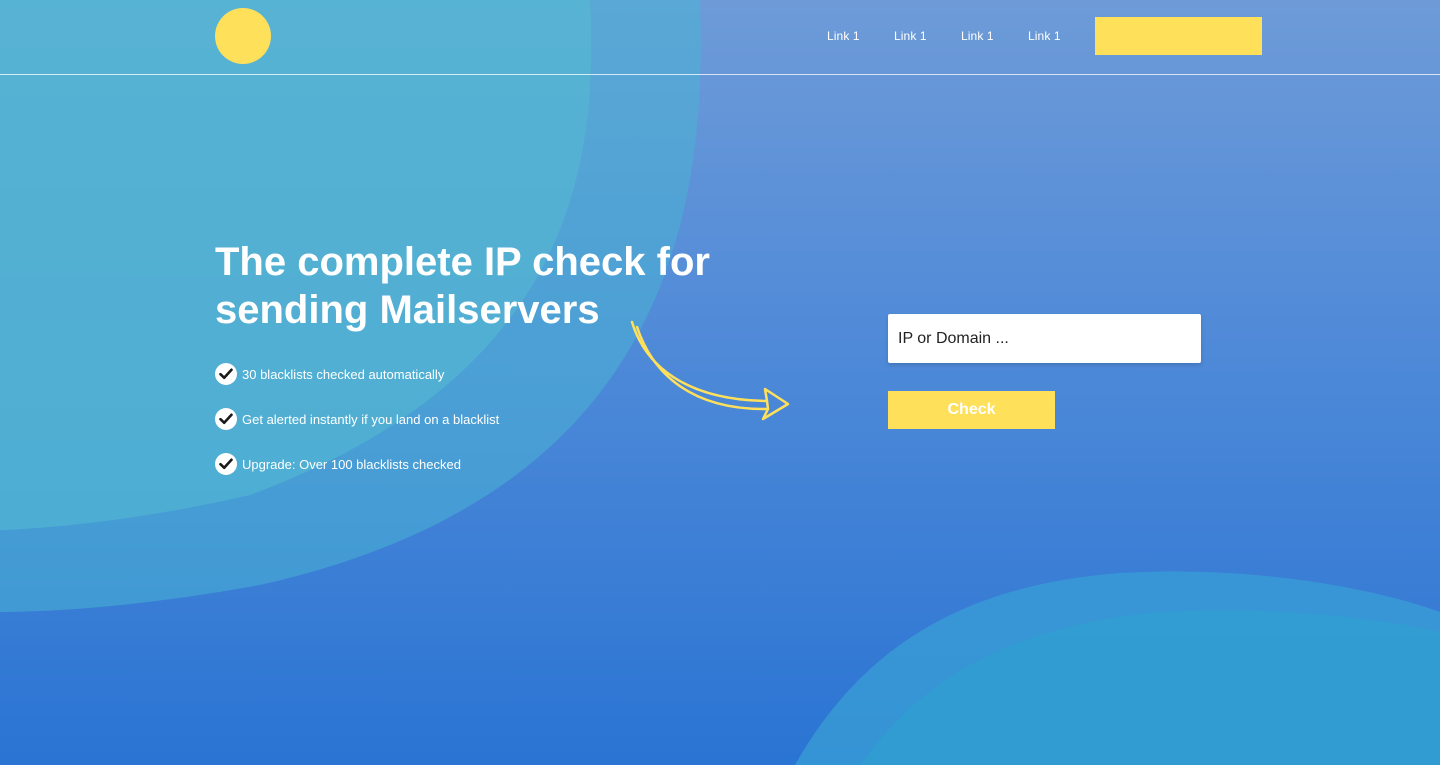 The image size is (1440, 765). What do you see at coordinates (1178, 36) in the screenshot?
I see `nav-cta-button` at bounding box center [1178, 36].